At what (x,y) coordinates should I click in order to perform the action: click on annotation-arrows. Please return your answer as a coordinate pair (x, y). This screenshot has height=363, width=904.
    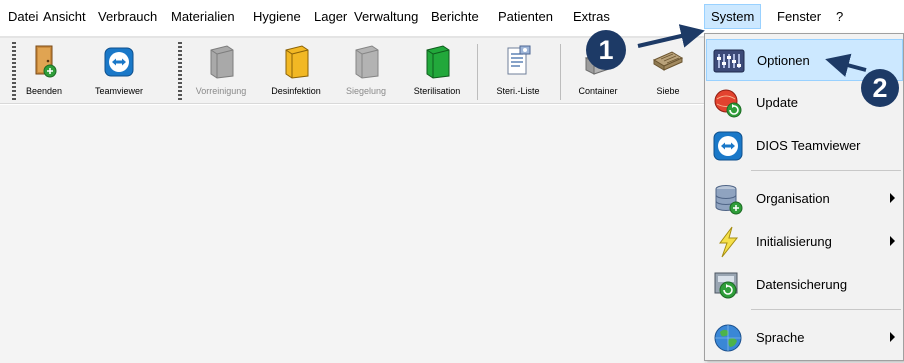
    Looking at the image, I should click on (752, 50).